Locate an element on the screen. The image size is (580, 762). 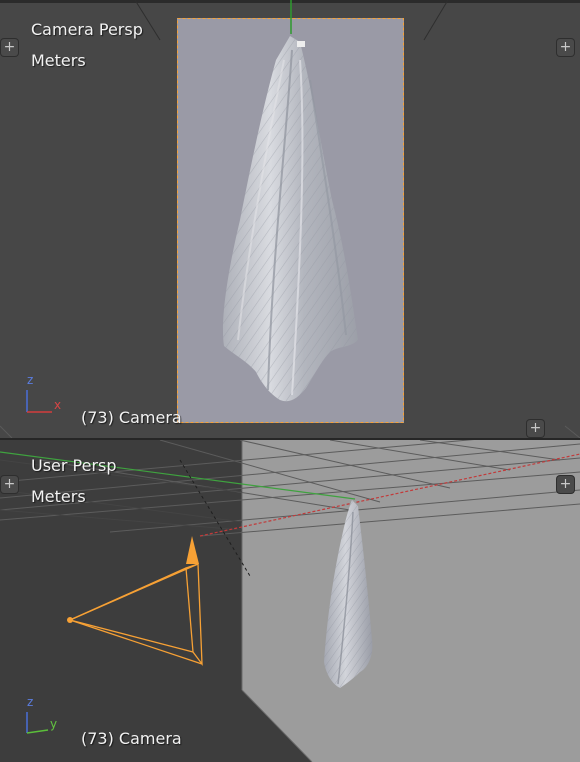
camera-up-triangle is located at coordinates (192, 550).